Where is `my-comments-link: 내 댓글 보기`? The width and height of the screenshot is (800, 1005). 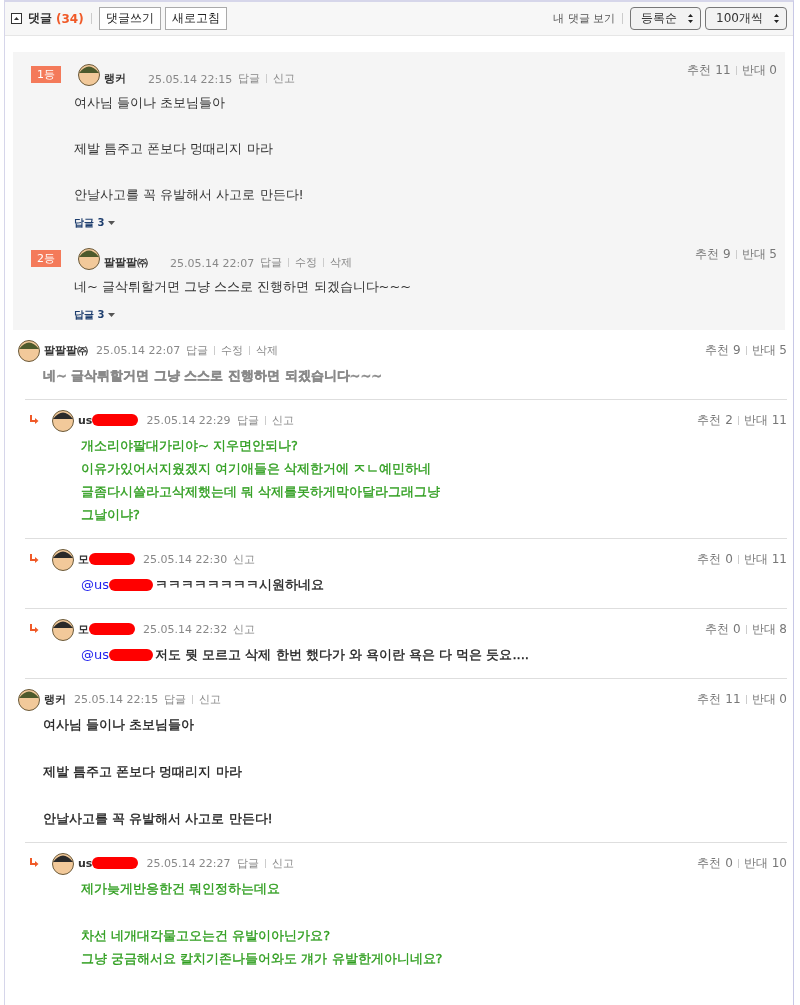
my-comments-link: 내 댓글 보기 is located at coordinates (584, 18).